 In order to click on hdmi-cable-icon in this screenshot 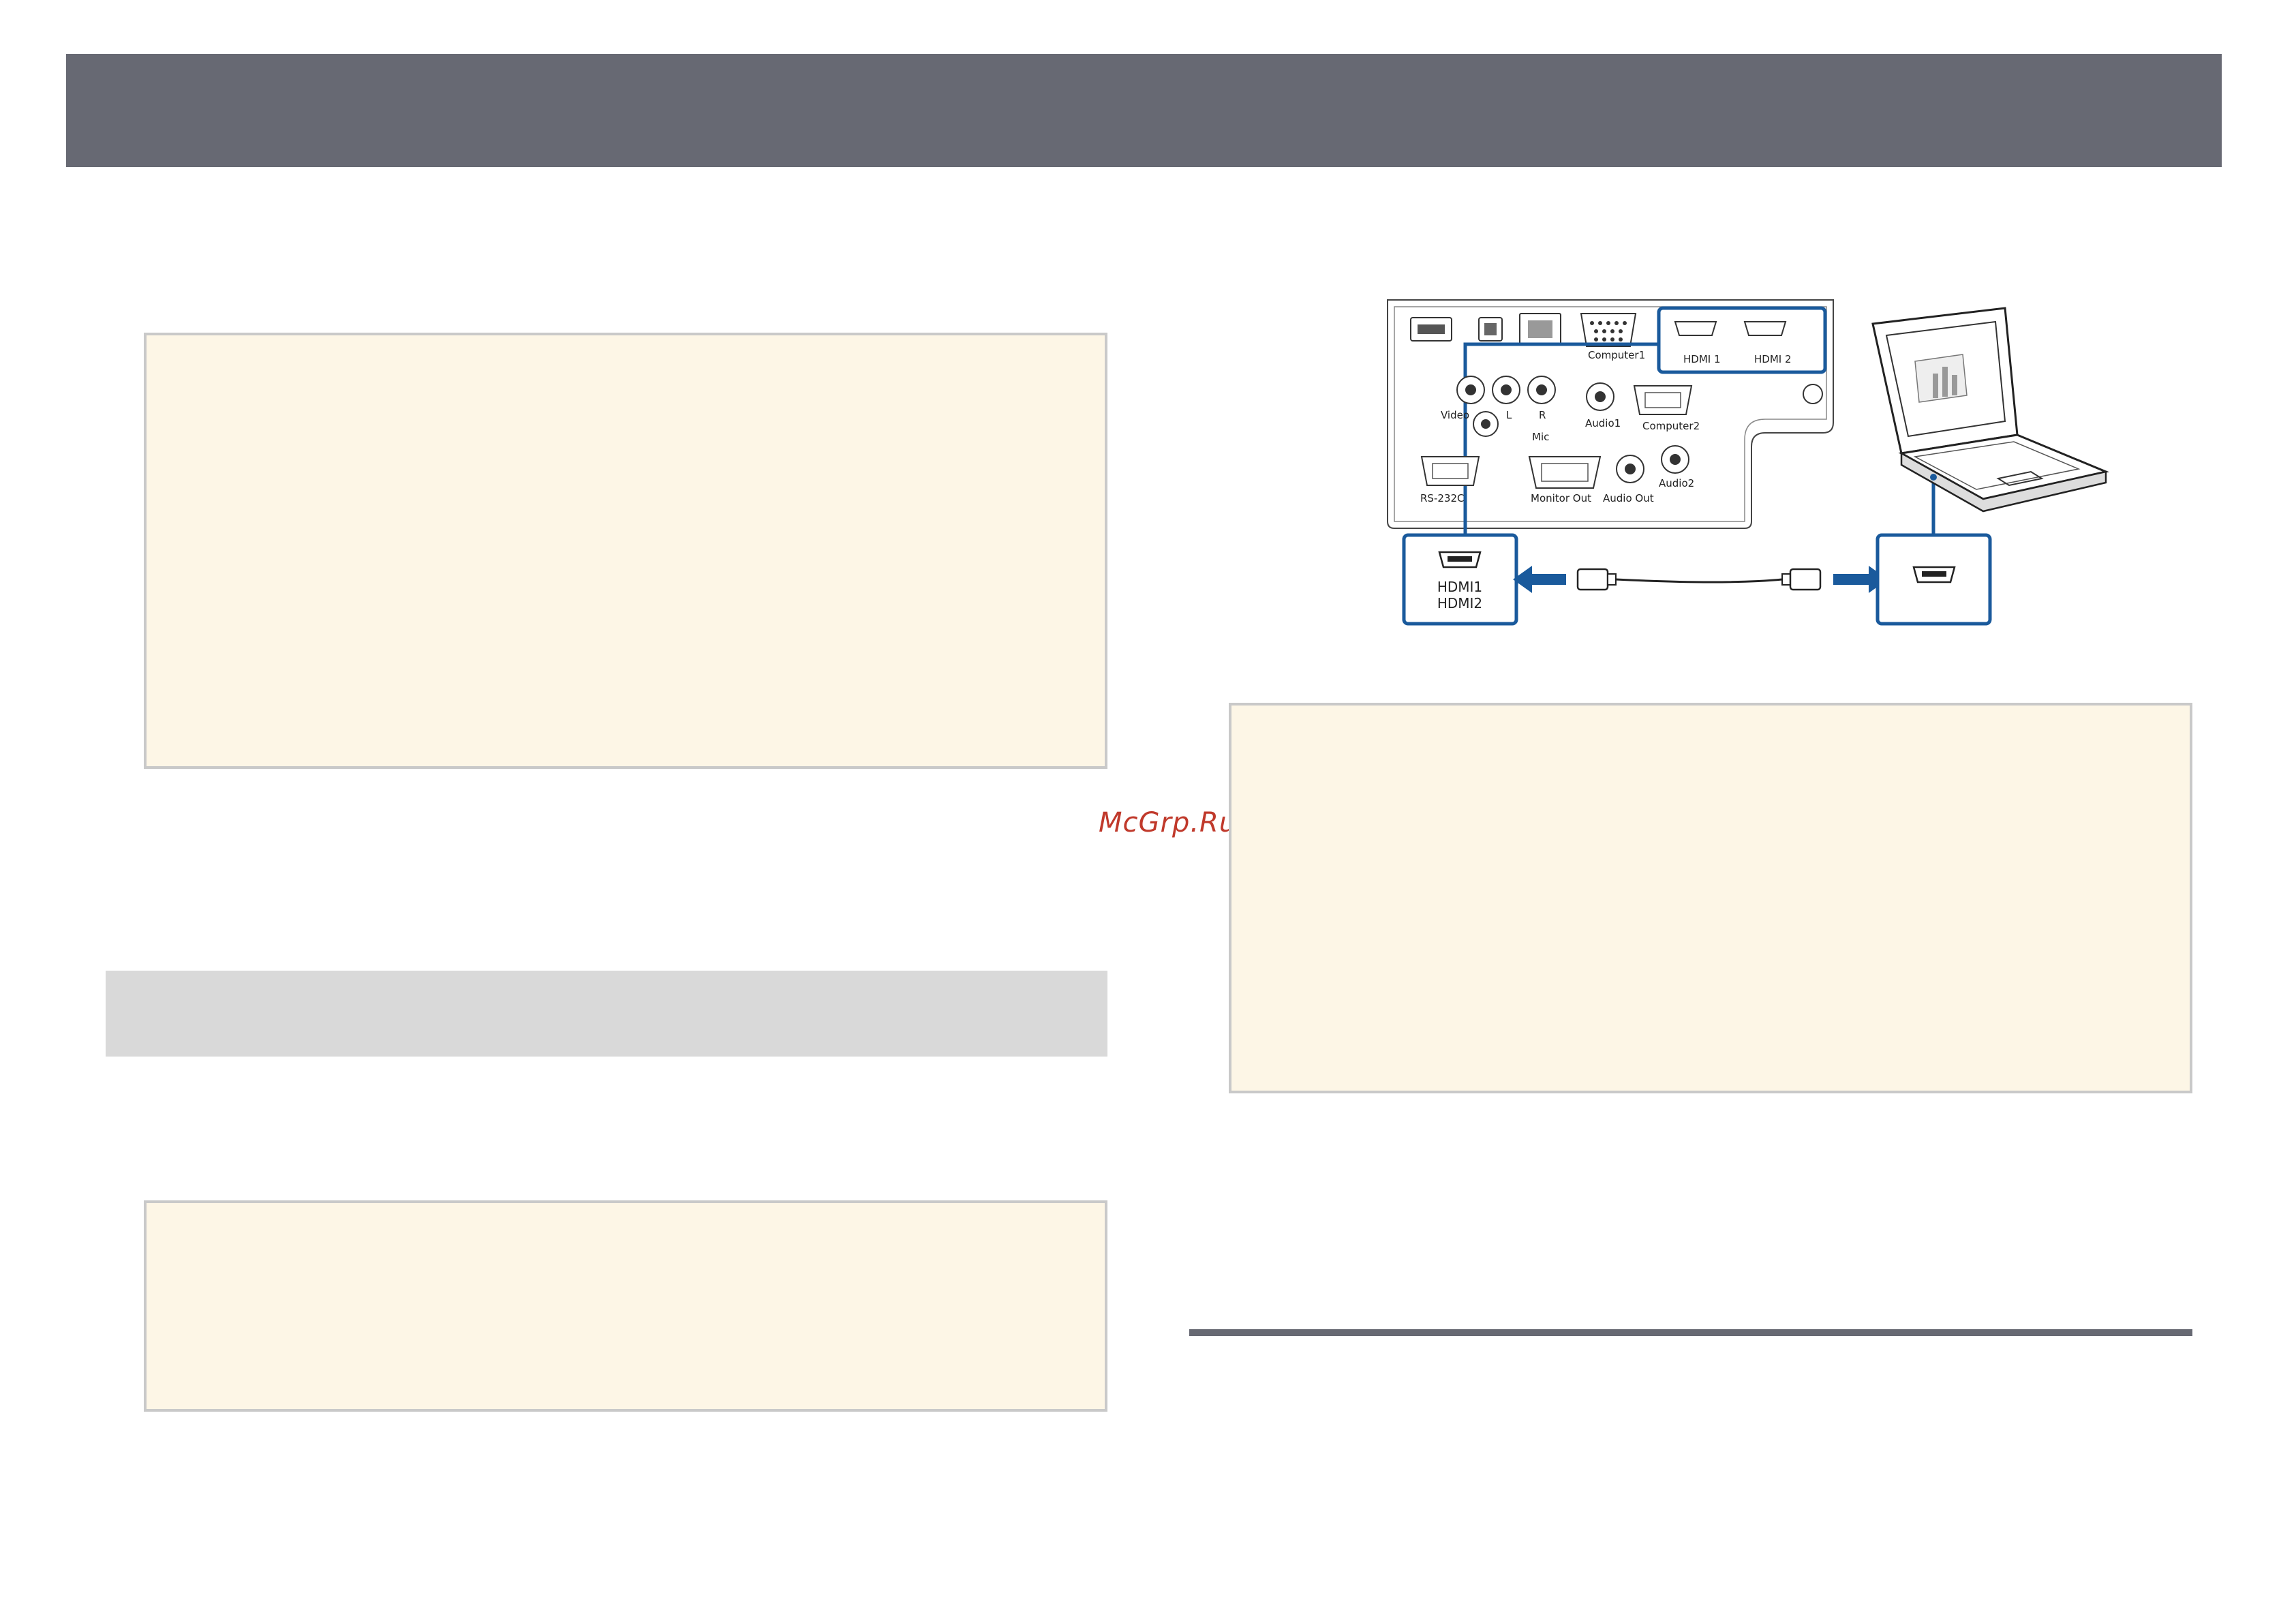, I will do `click(1699, 579)`.